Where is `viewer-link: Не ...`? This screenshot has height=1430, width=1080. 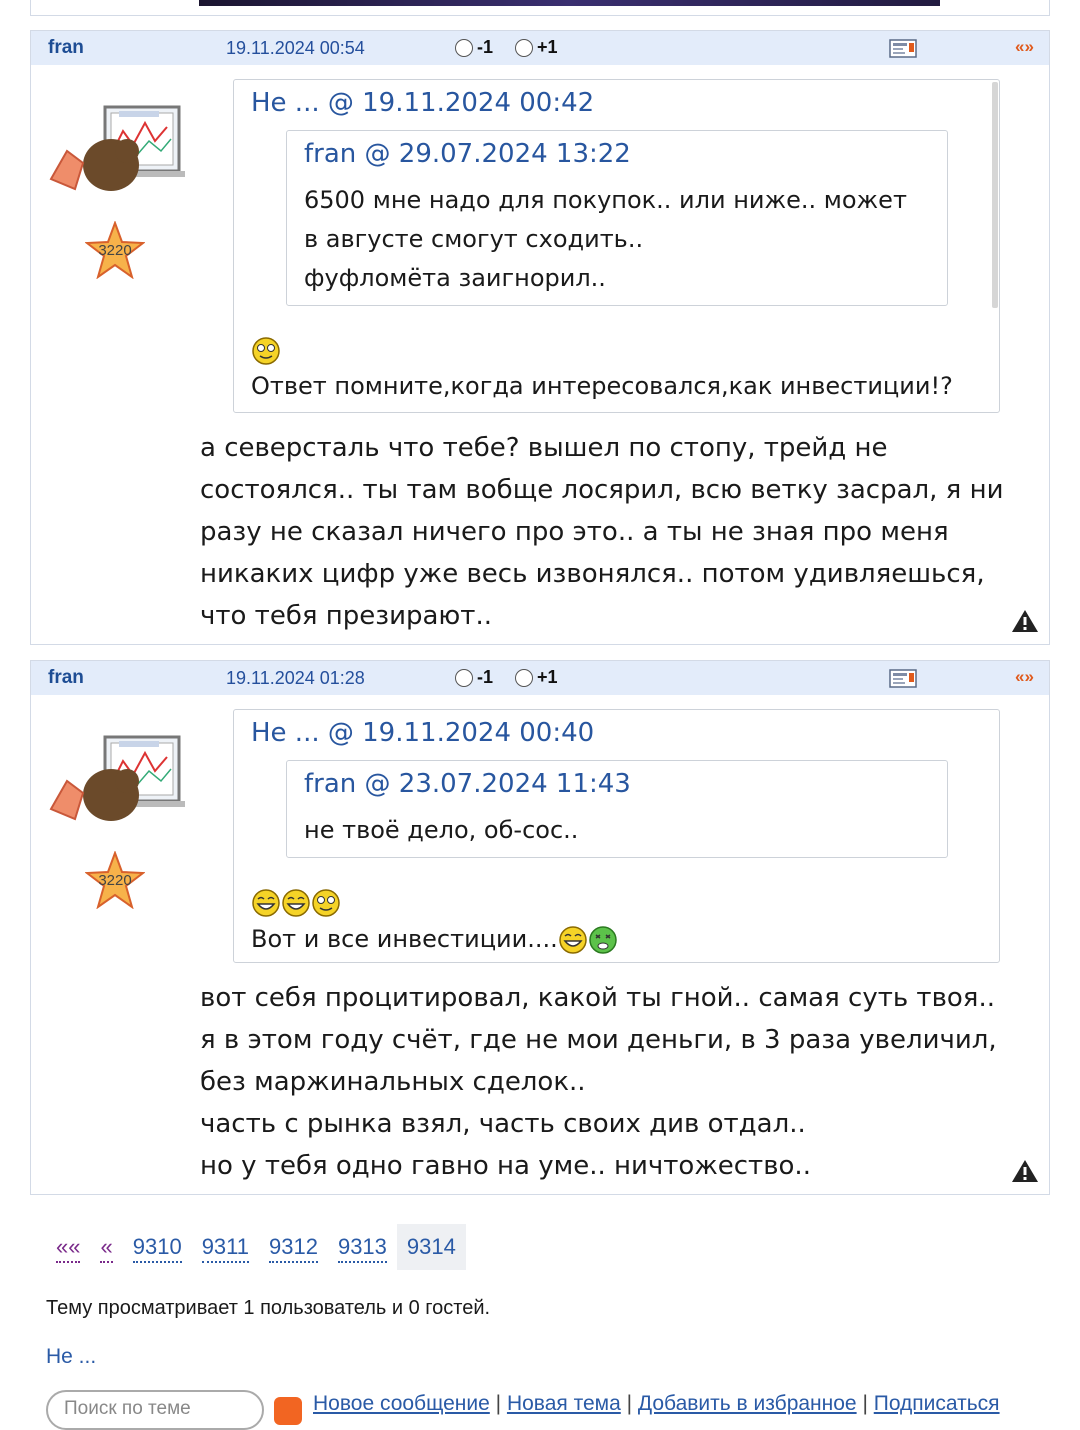 viewer-link: Не ... is located at coordinates (71, 1357).